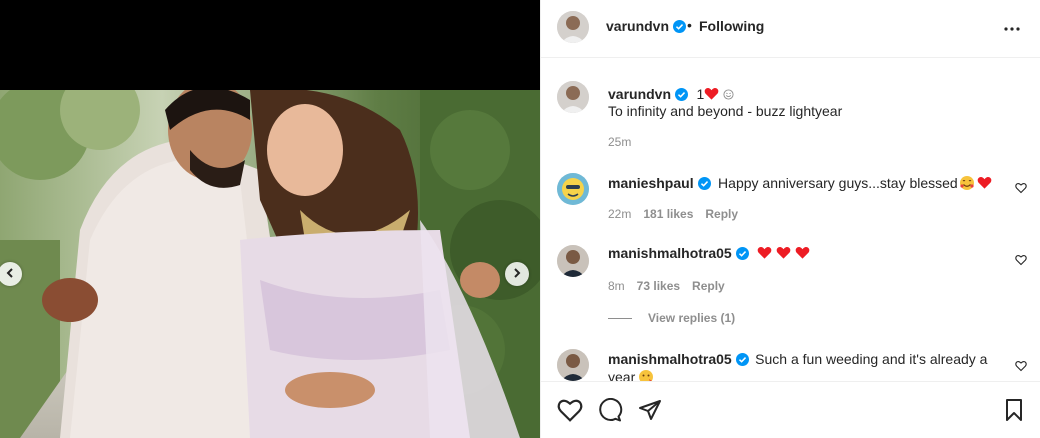 This screenshot has width=1040, height=438. I want to click on next-photo-button, so click(517, 274).